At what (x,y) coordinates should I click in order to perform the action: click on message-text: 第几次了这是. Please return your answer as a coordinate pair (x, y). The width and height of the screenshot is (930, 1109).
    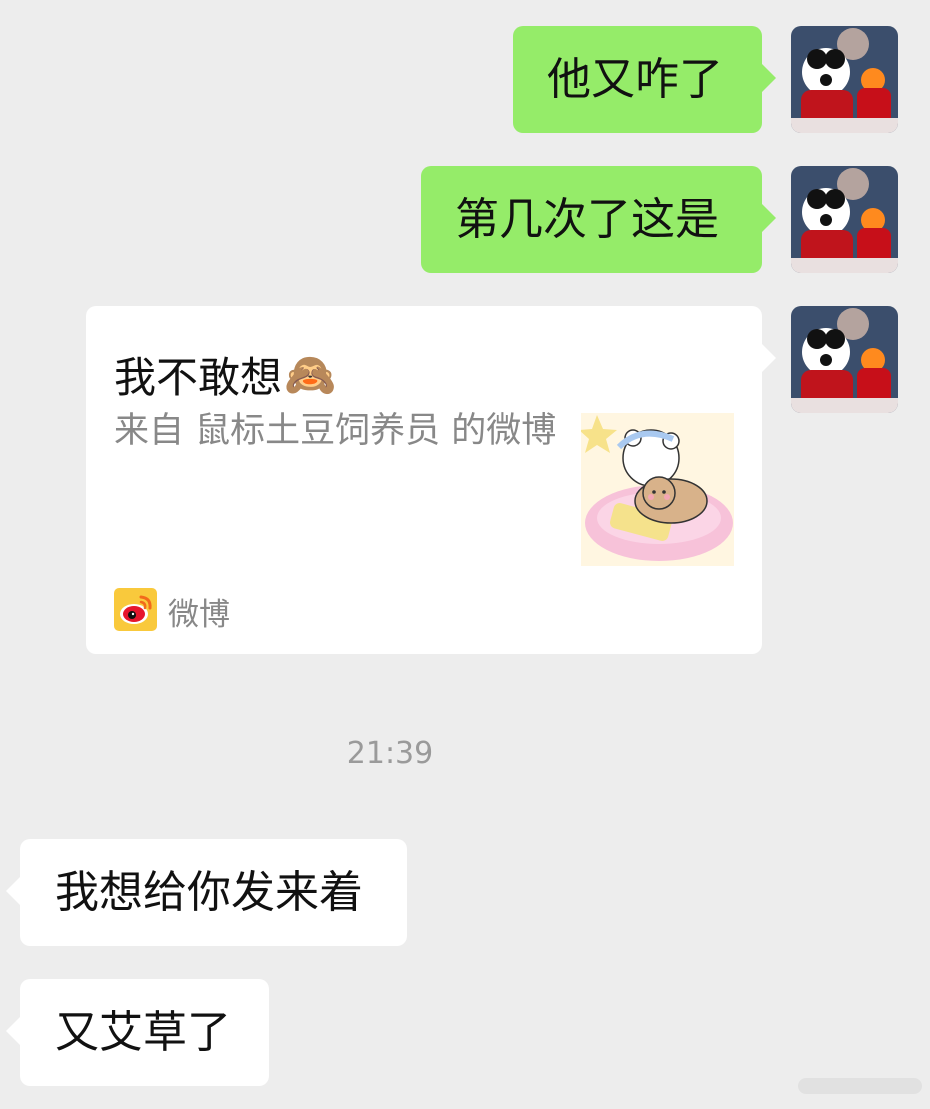
    Looking at the image, I should click on (587, 219).